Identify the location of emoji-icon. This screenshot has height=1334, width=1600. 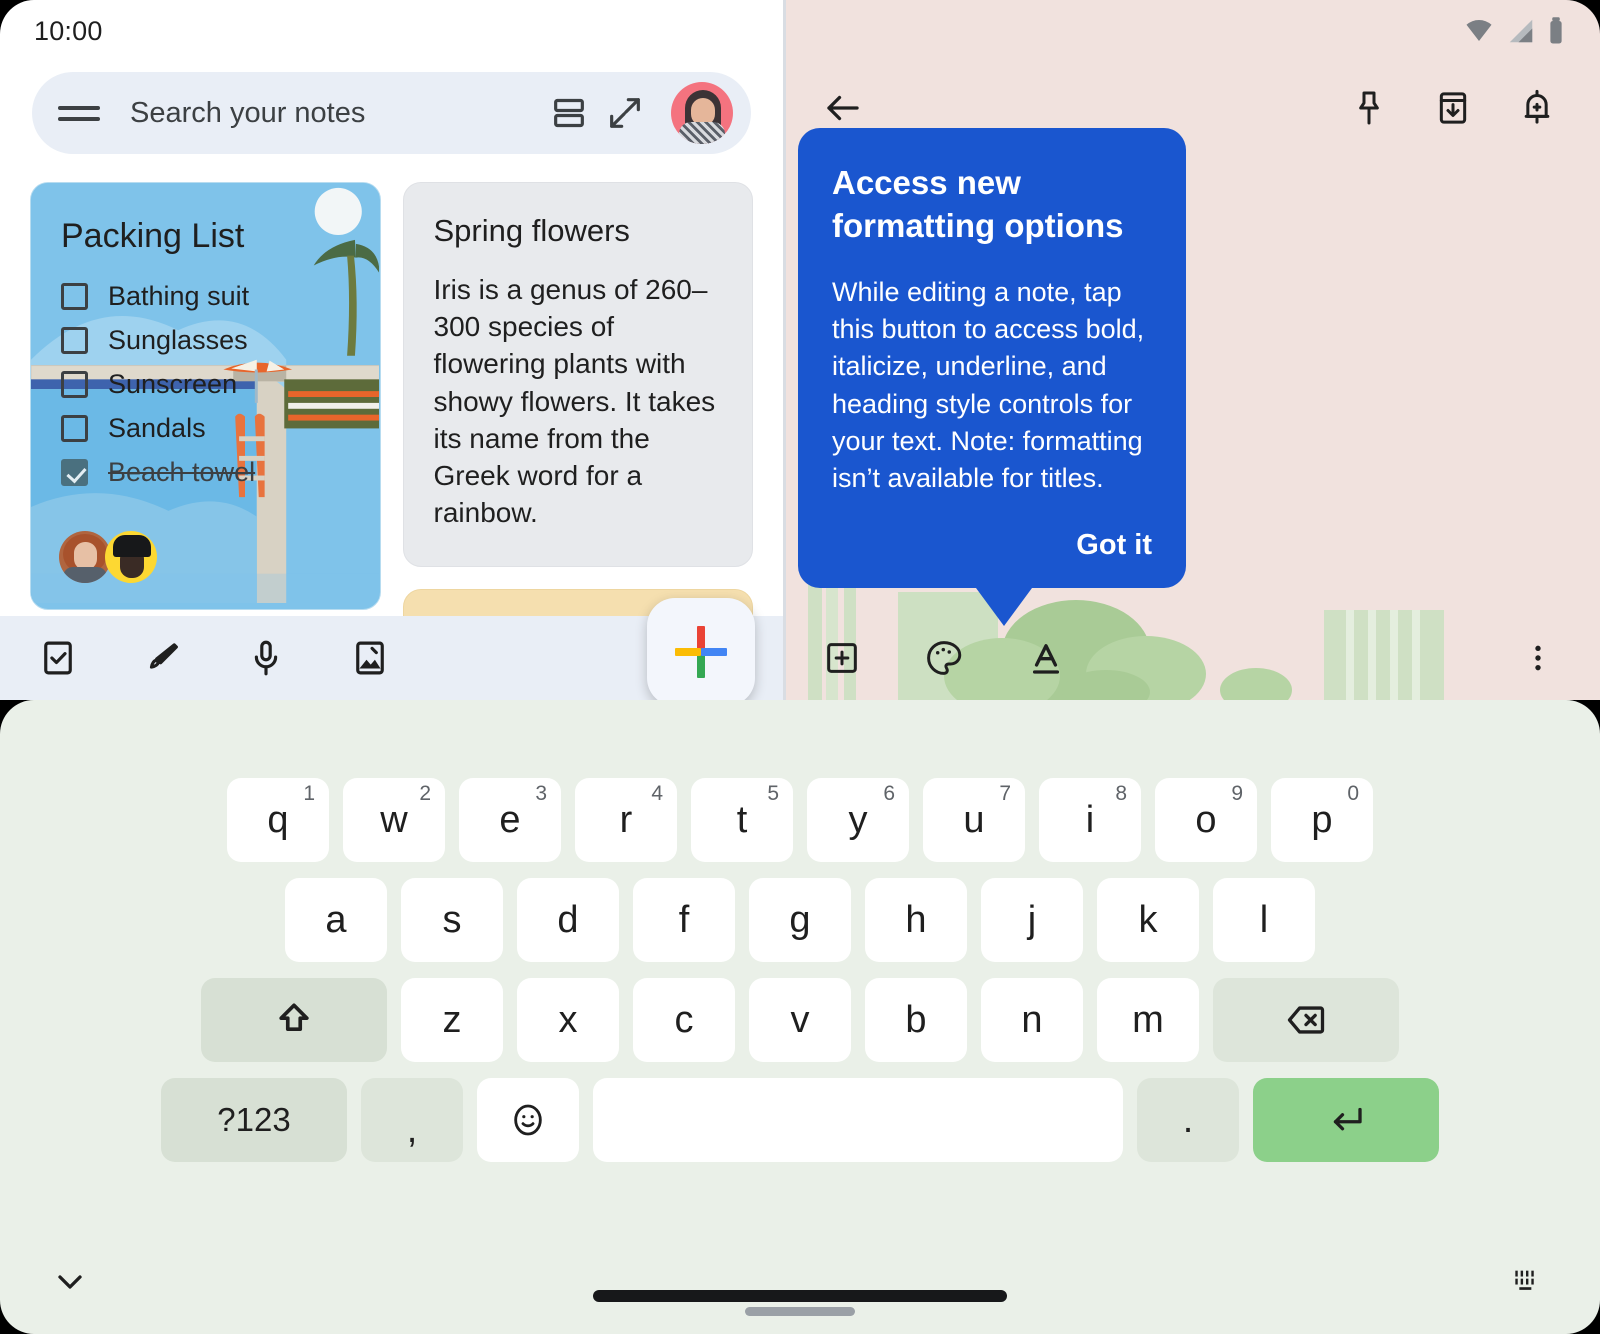
(528, 1120).